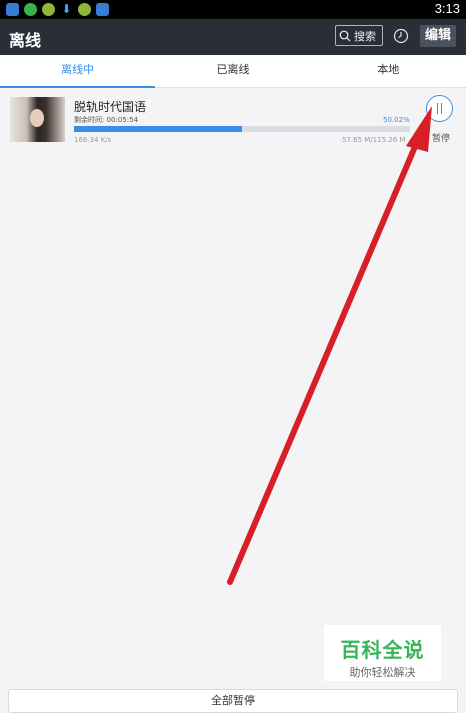  I want to click on edit-button: 编辑, so click(438, 36).